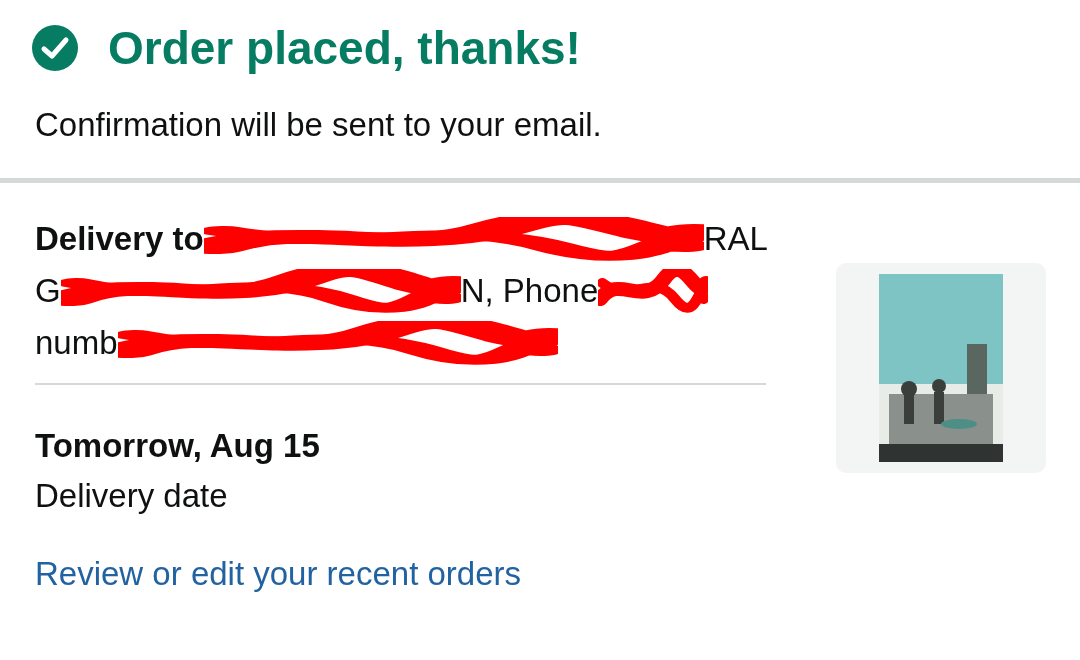  Describe the element at coordinates (76, 343) in the screenshot. I see `address-text: numb` at that location.